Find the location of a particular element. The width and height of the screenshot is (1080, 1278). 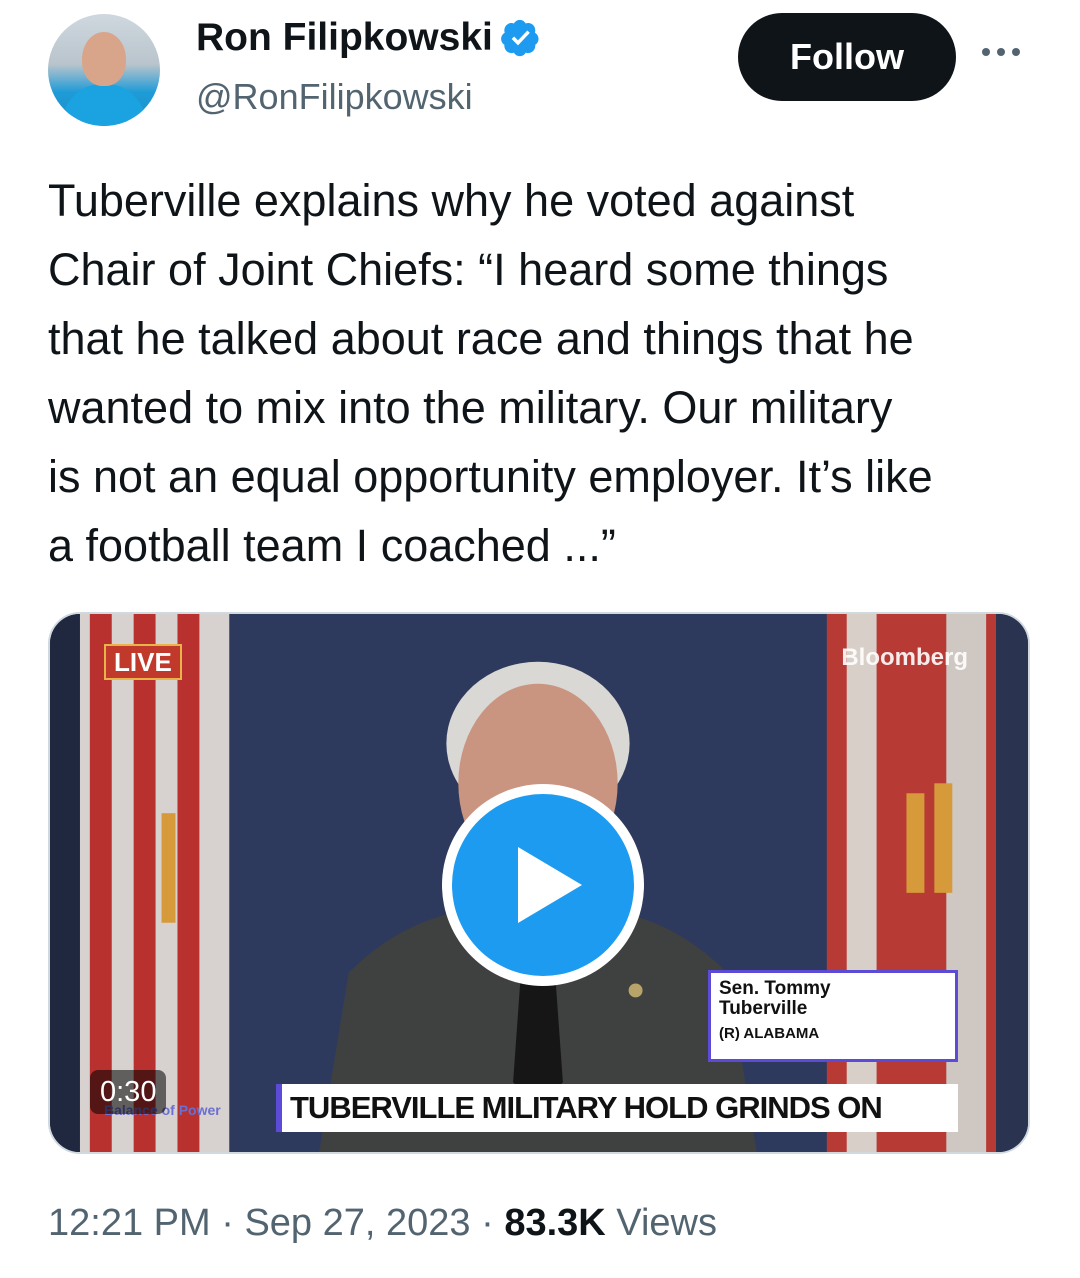

more-dots-icon is located at coordinates (1005, 52).